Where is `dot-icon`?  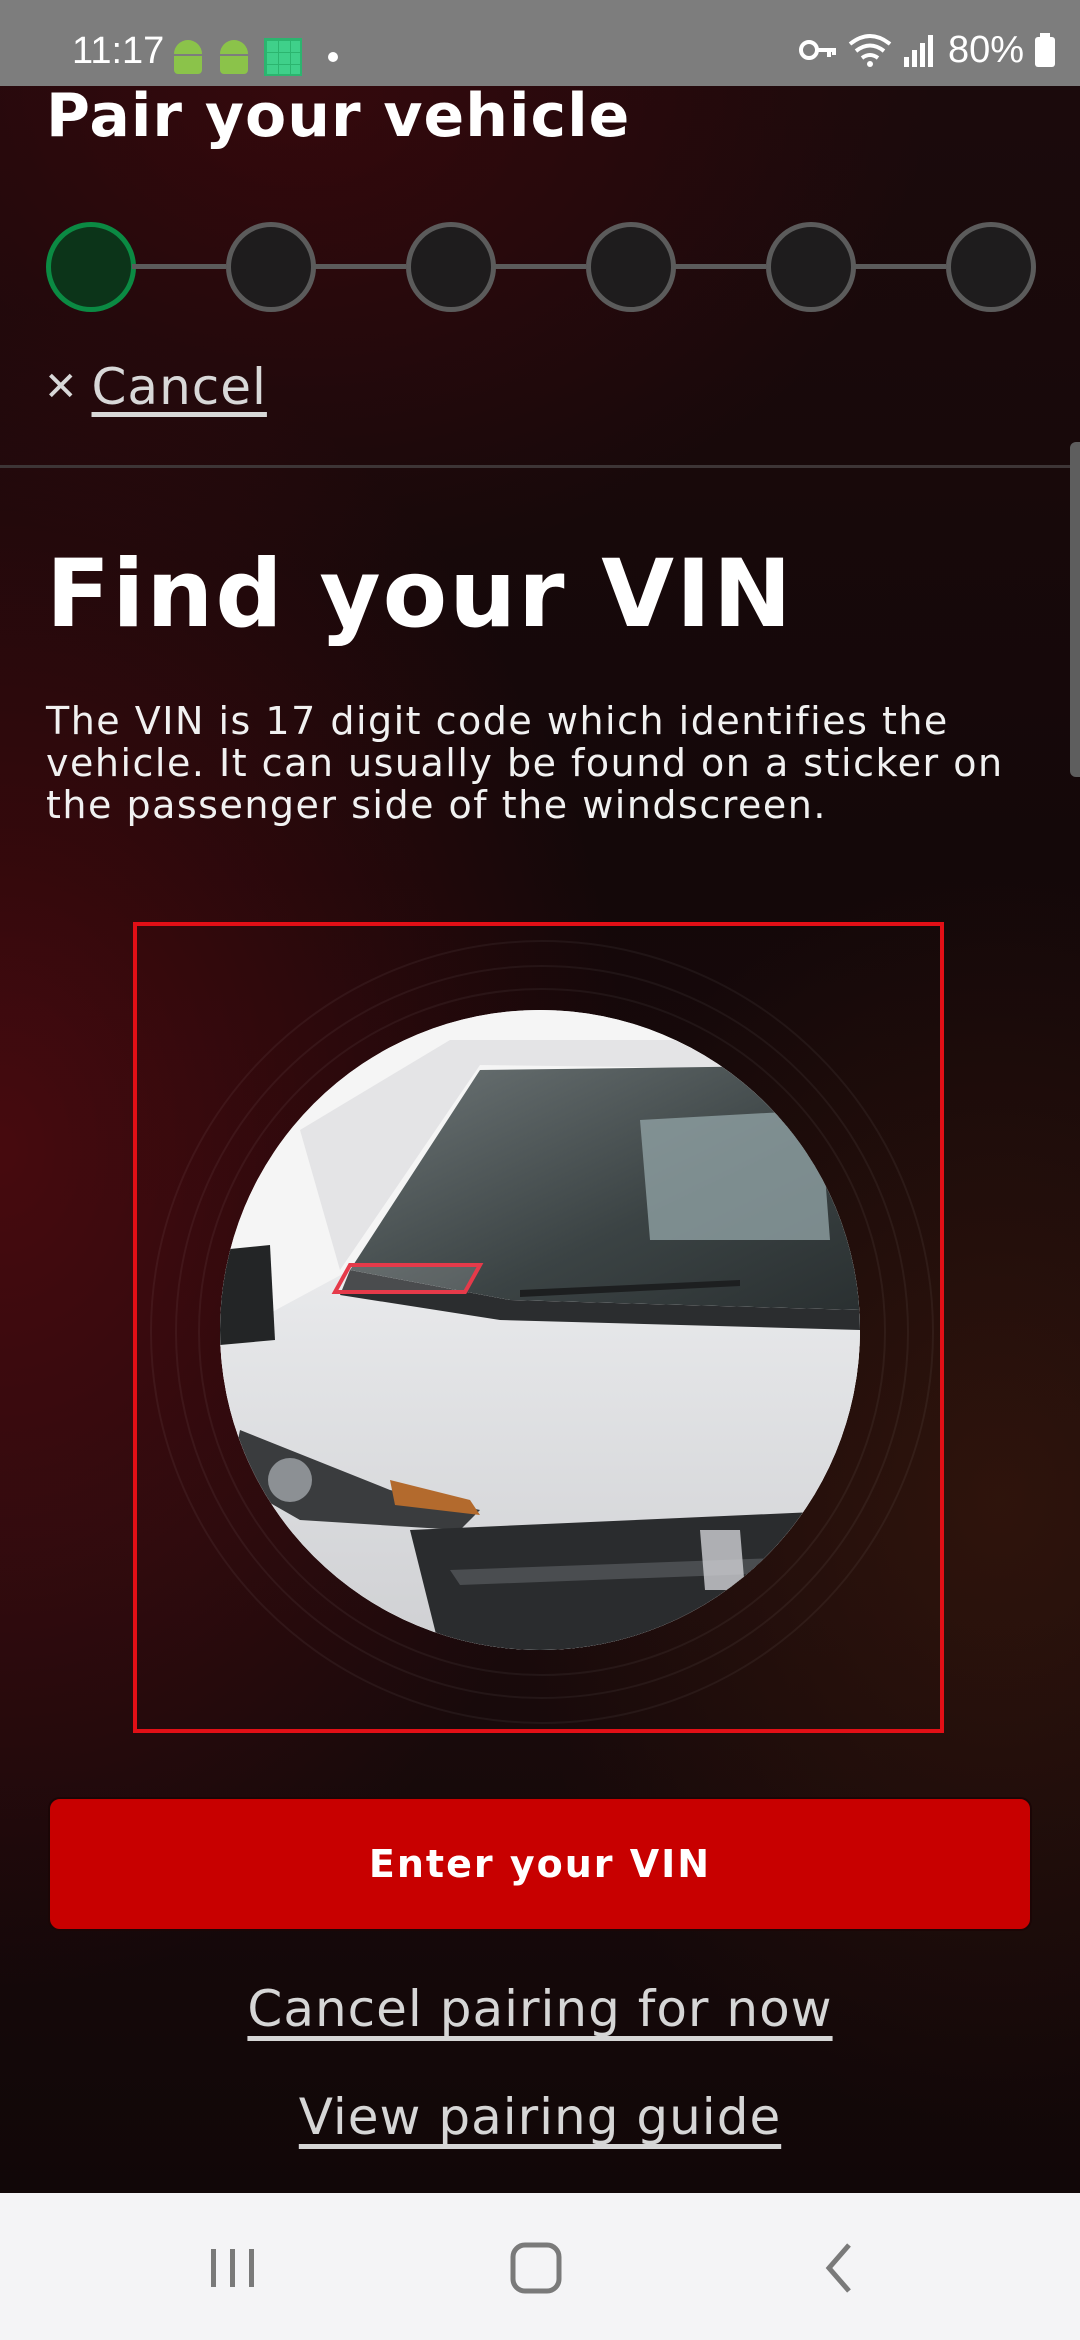 dot-icon is located at coordinates (333, 57).